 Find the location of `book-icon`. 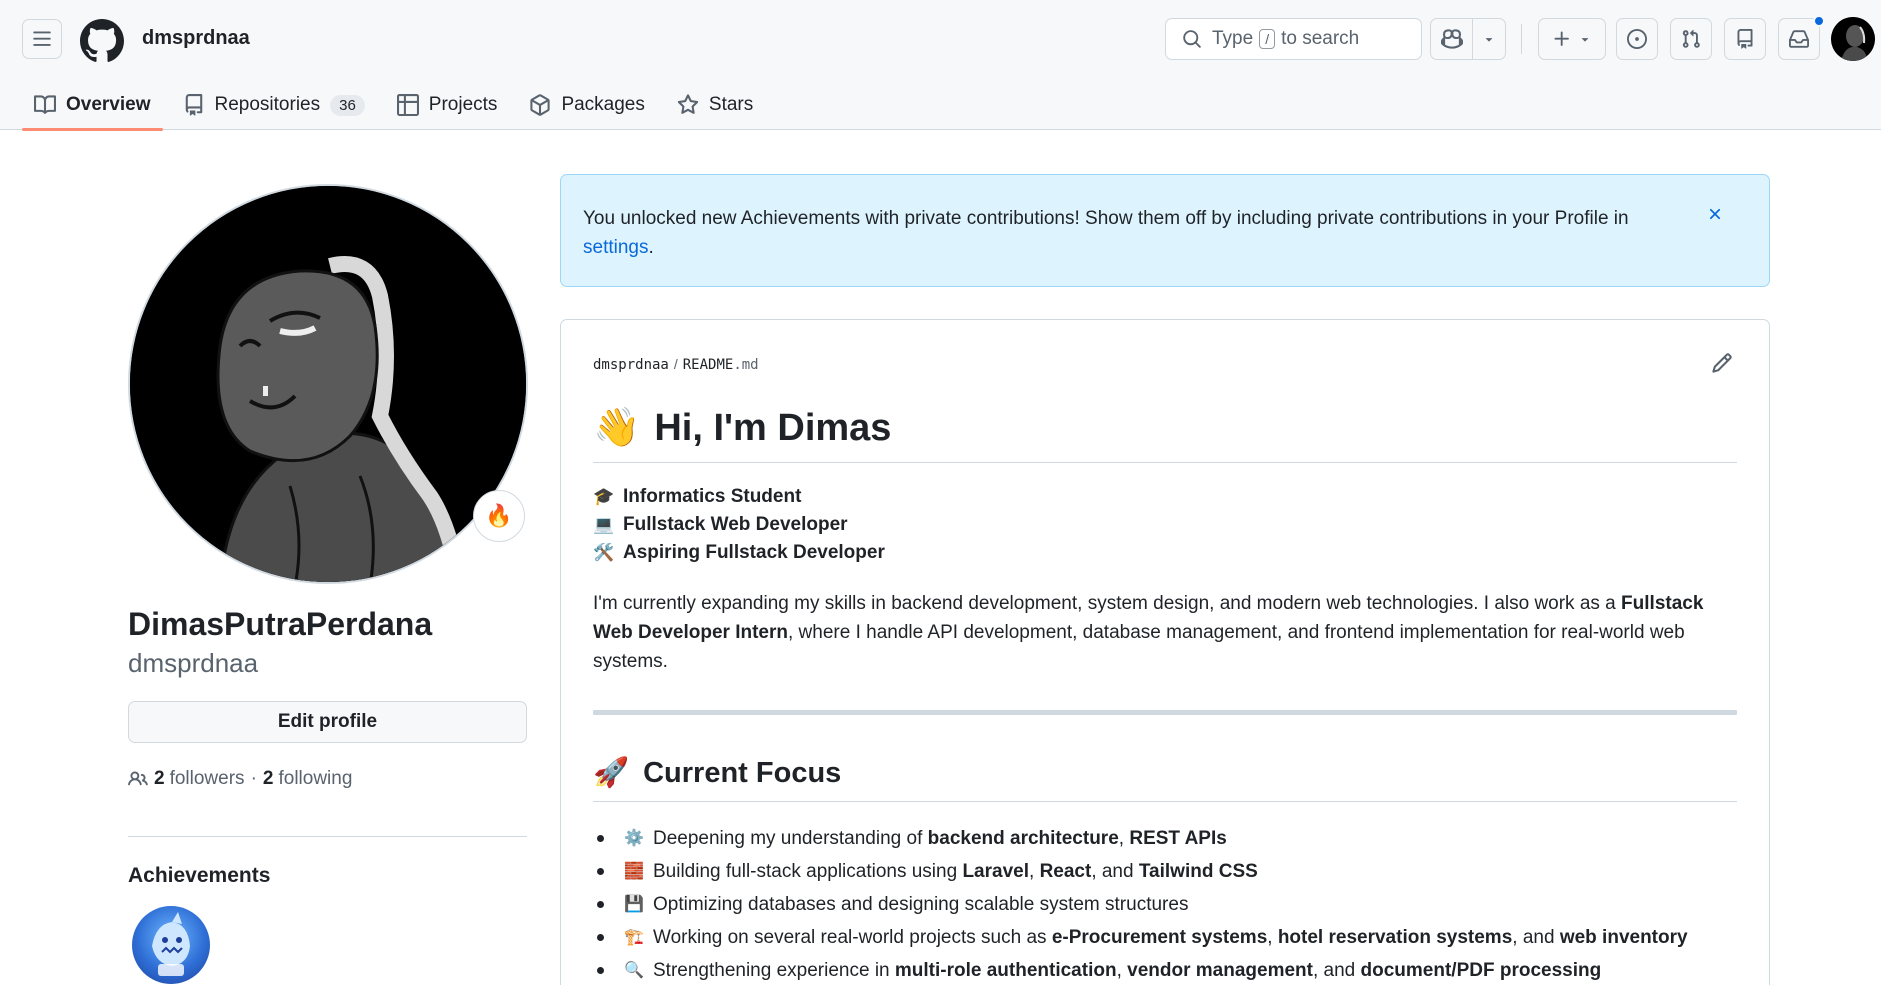

book-icon is located at coordinates (45, 104).